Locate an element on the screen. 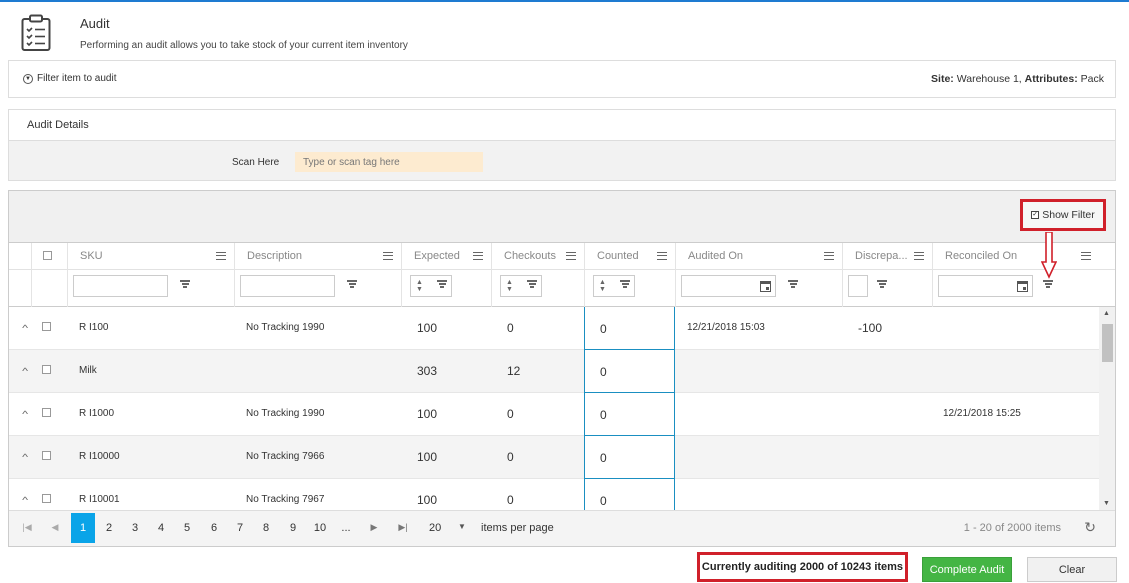 The height and width of the screenshot is (583, 1129). column-checkouts: Checkouts is located at coordinates (537, 257).